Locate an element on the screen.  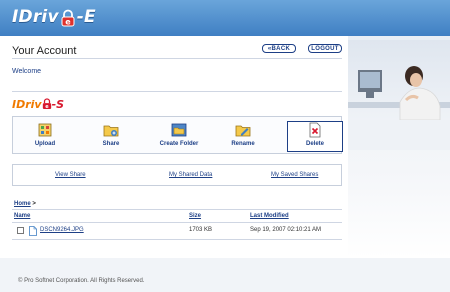
create-folder-button: Create Folder is located at coordinates (179, 137).